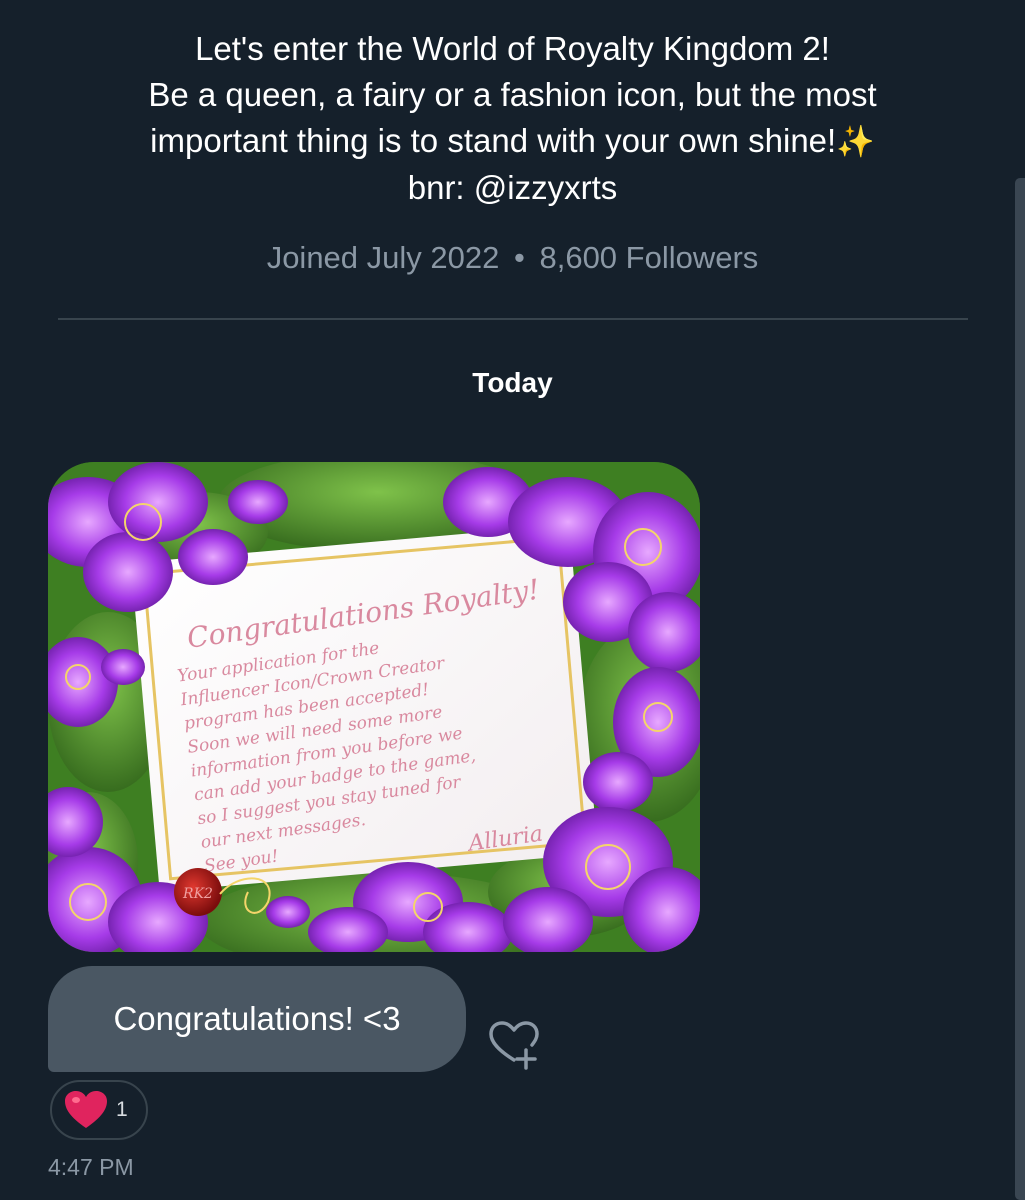  I want to click on profile-meta: Joined July 2022 • 8,600 Followers, so click(512, 258).